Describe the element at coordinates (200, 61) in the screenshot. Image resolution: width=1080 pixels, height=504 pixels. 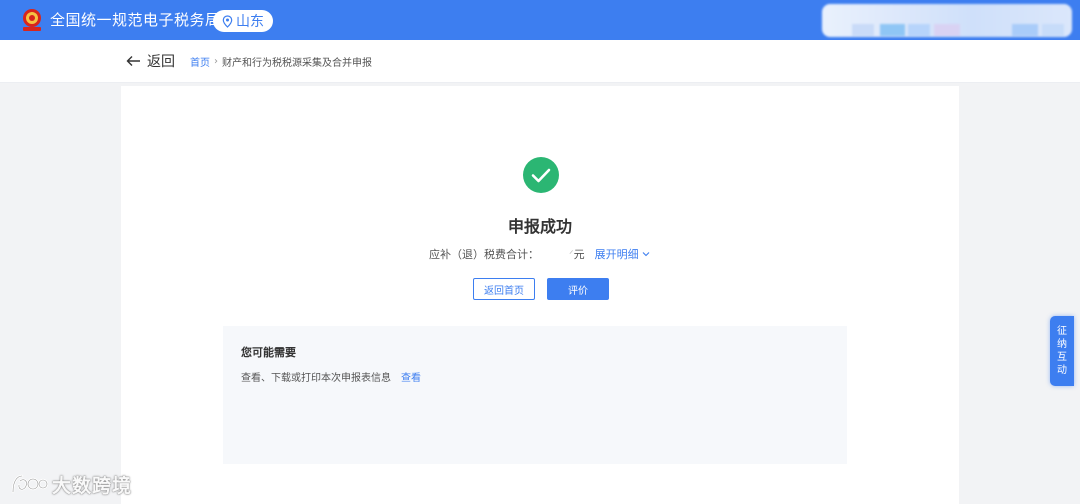
I see `breadcrumb-home: 首页` at that location.